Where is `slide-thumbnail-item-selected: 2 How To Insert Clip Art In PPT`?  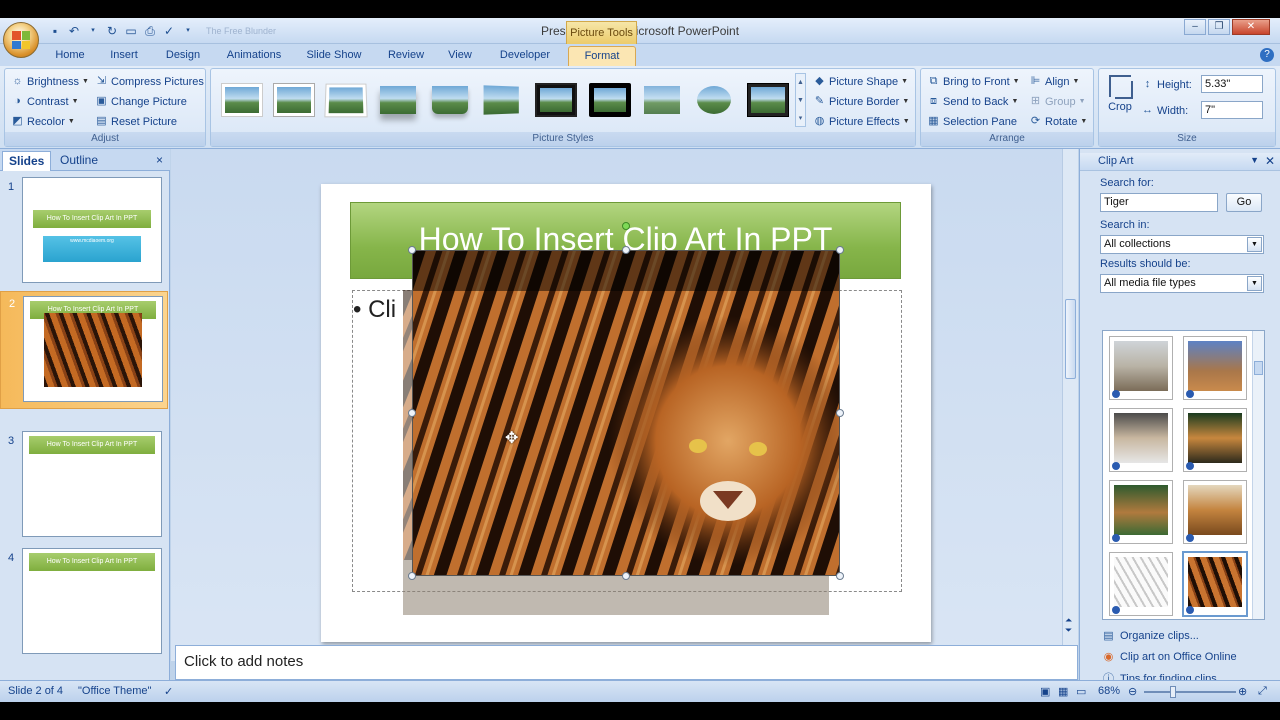 slide-thumbnail-item-selected: 2 How To Insert Clip Art In PPT is located at coordinates (84, 350).